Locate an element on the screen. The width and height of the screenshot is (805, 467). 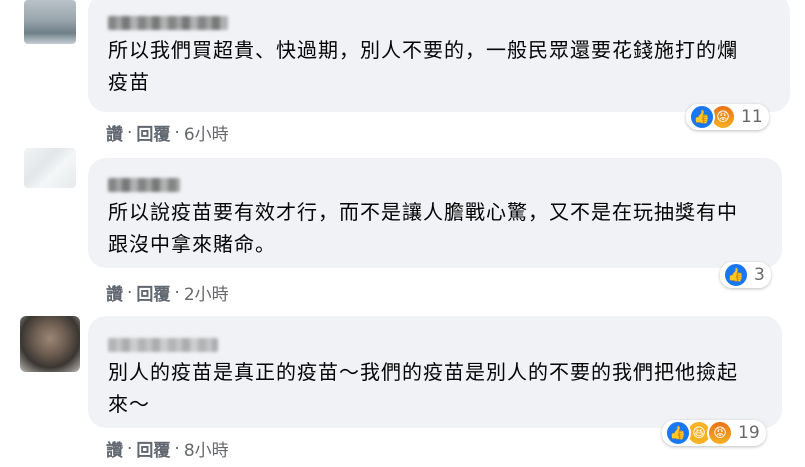
comment-actions: 讚 · 回覆 · 8小時 is located at coordinates (167, 449).